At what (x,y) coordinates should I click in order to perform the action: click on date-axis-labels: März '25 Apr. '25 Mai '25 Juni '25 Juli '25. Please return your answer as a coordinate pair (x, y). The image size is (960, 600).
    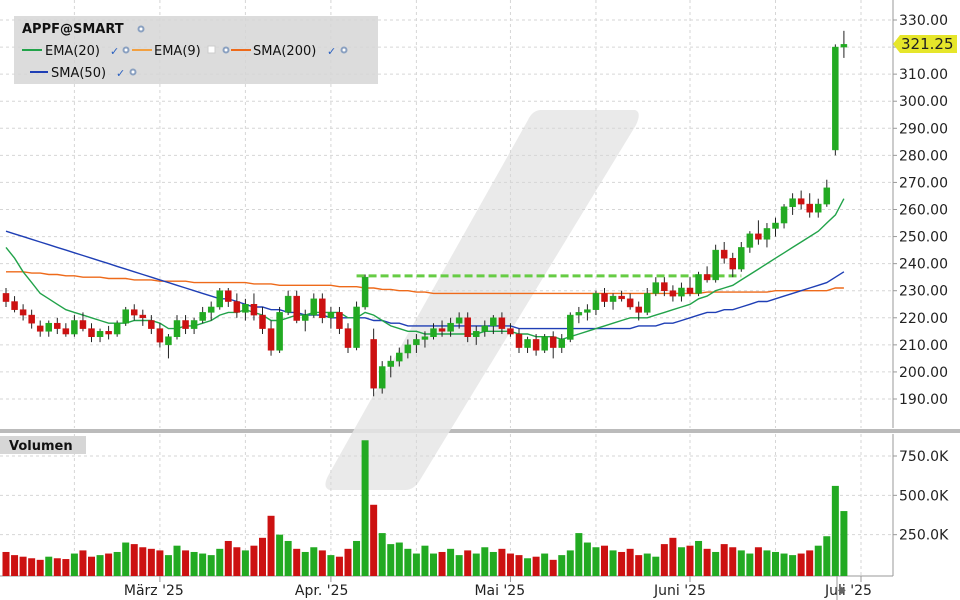
    Looking at the image, I should click on (498, 587).